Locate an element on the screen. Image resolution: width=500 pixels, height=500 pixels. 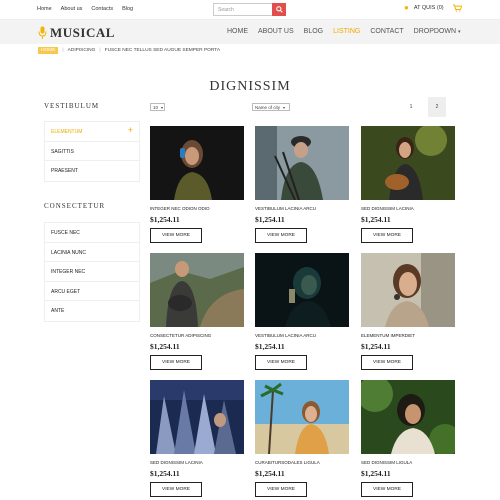
search-icon is located at coordinates (279, 9).